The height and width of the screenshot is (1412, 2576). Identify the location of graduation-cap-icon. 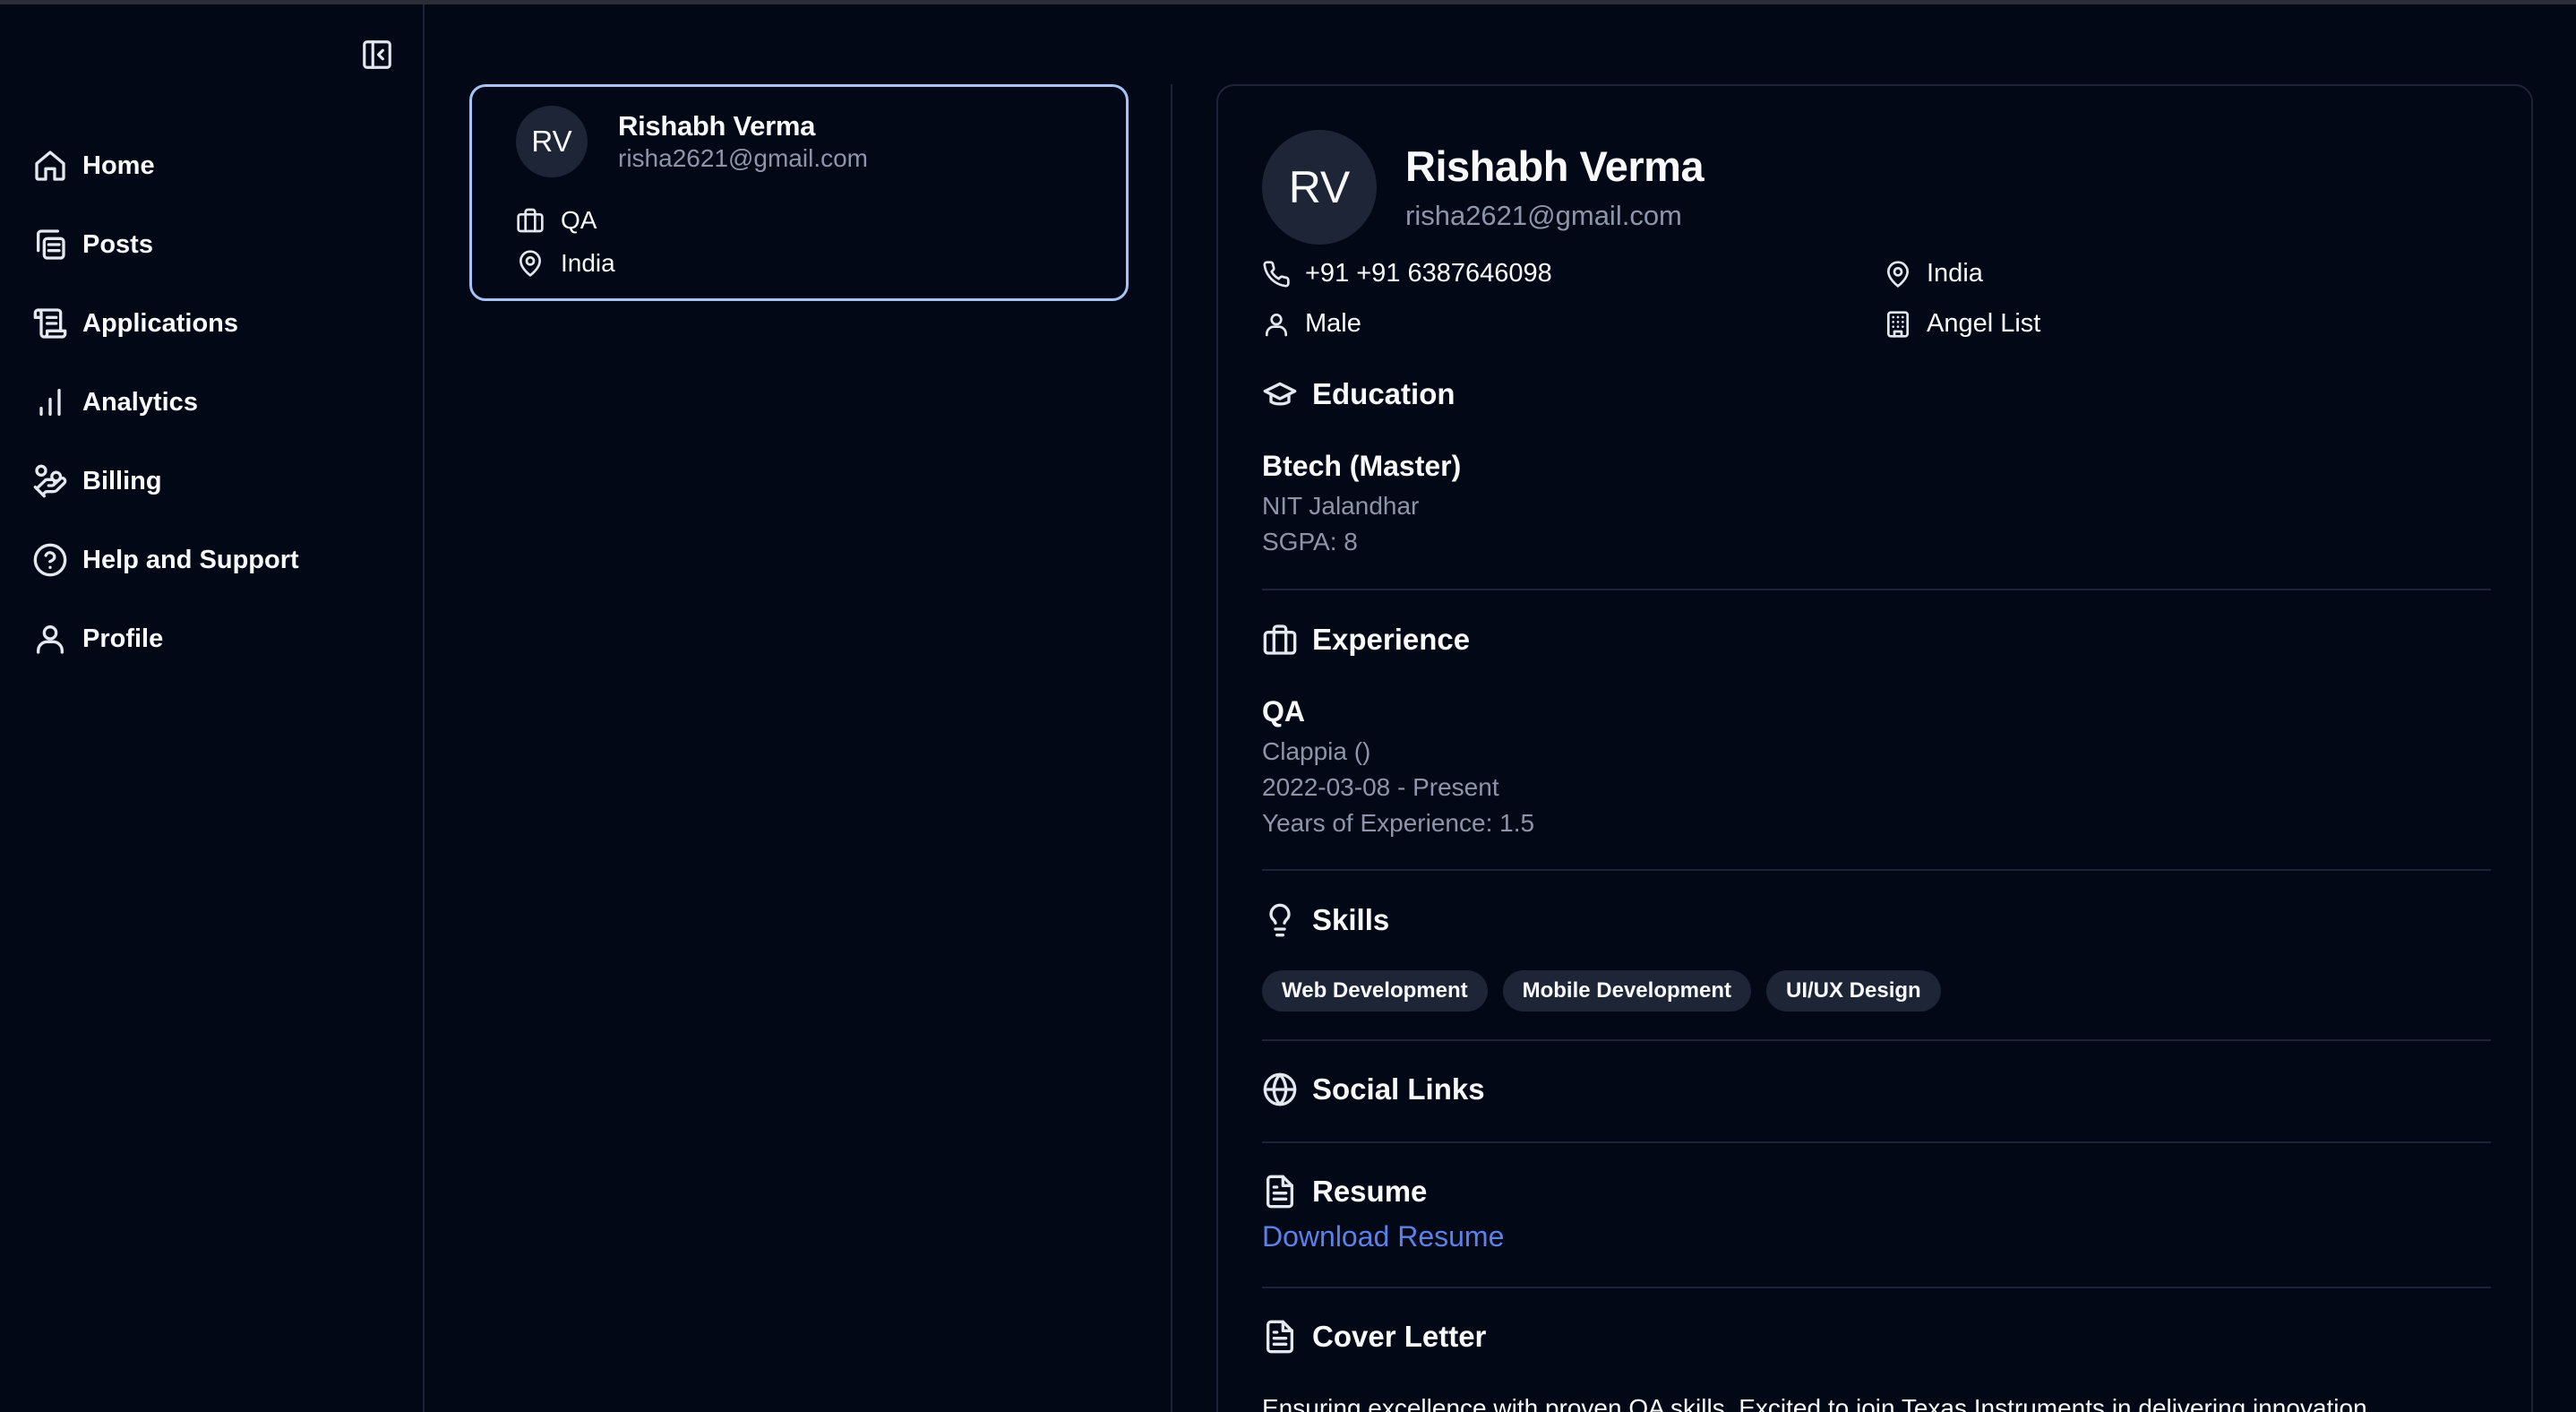
(1280, 394).